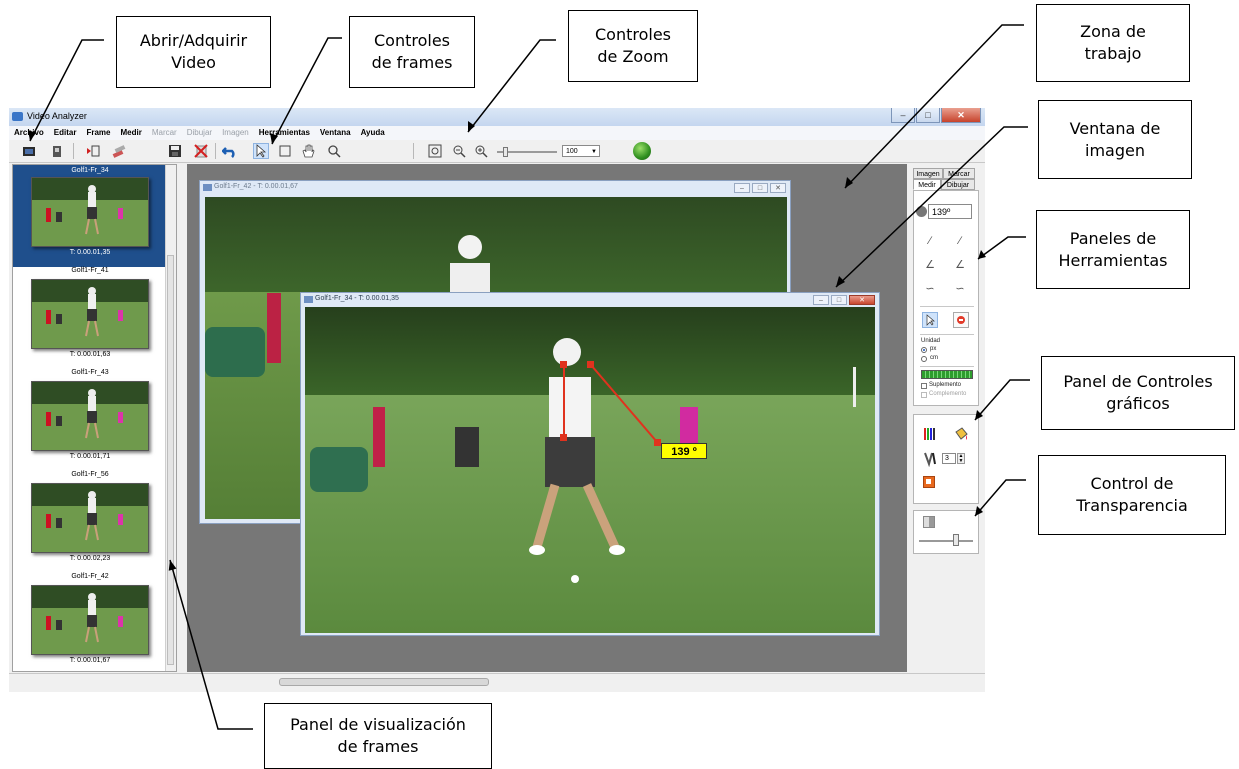 The height and width of the screenshot is (769, 1239). What do you see at coordinates (29, 151) in the screenshot?
I see `open-video-icon` at bounding box center [29, 151].